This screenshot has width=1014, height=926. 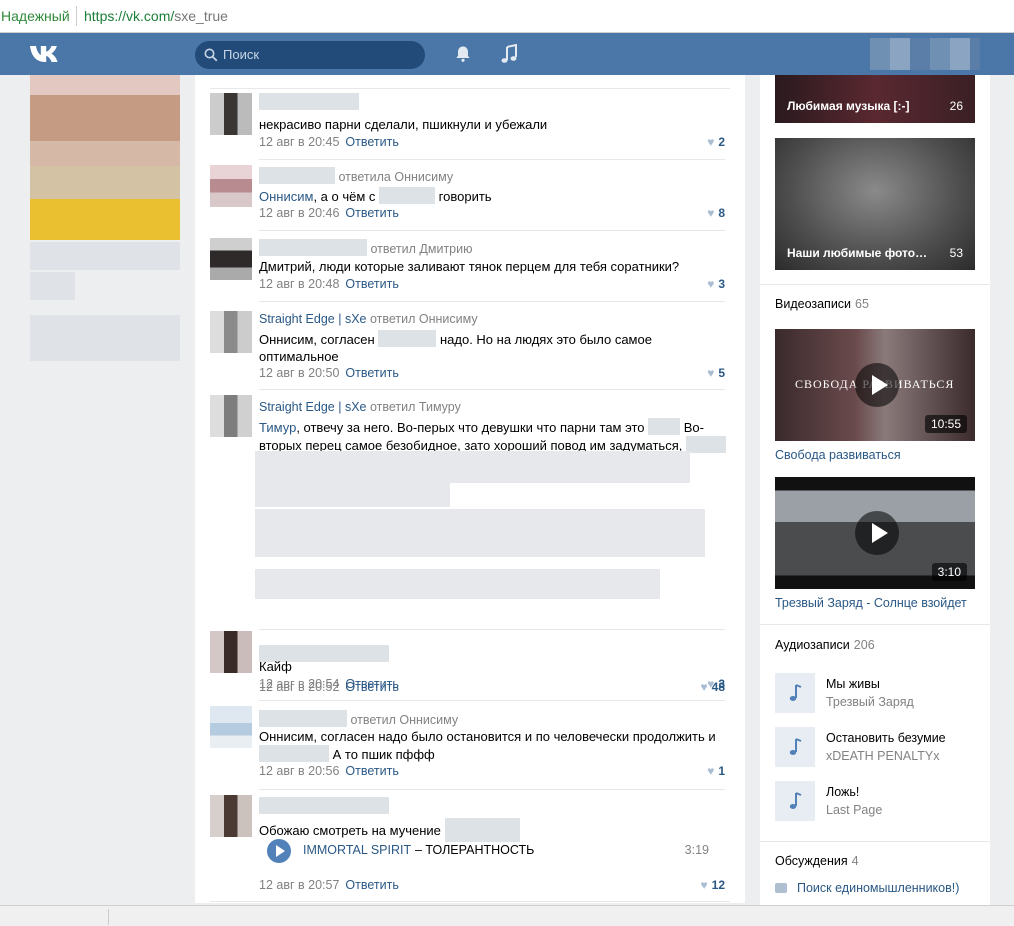 I want to click on audio-track: Ложь! Last Page, so click(x=875, y=801).